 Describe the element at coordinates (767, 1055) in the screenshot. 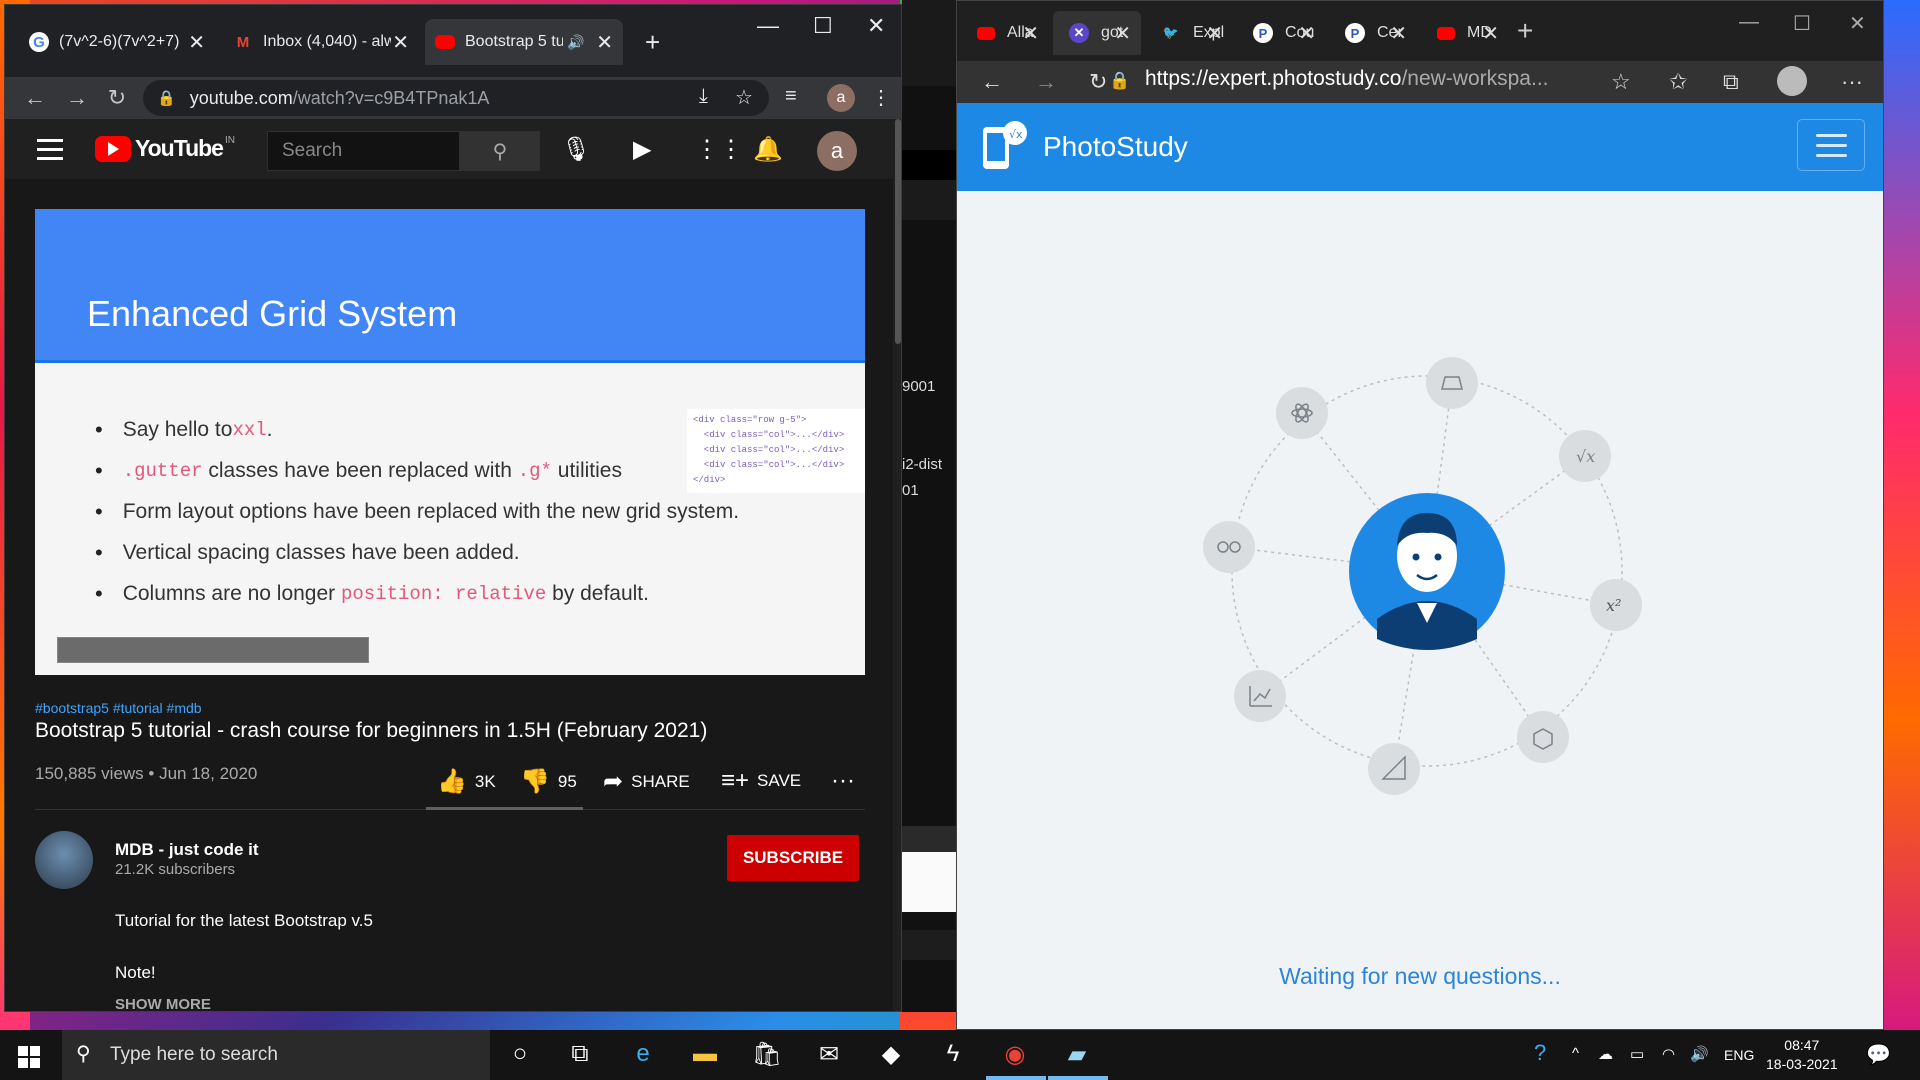

I see `store-icon: 🛍` at that location.